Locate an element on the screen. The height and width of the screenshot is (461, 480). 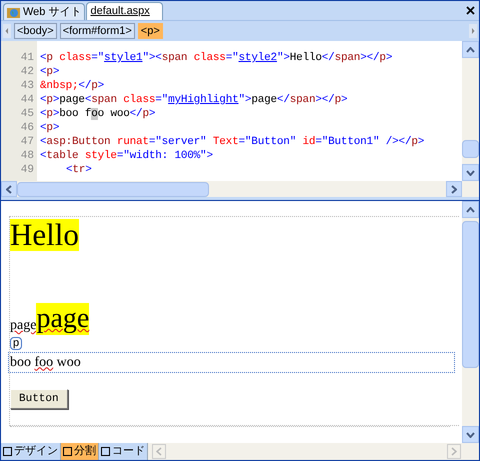
code-line: &nbsp;</p> is located at coordinates (73, 86).